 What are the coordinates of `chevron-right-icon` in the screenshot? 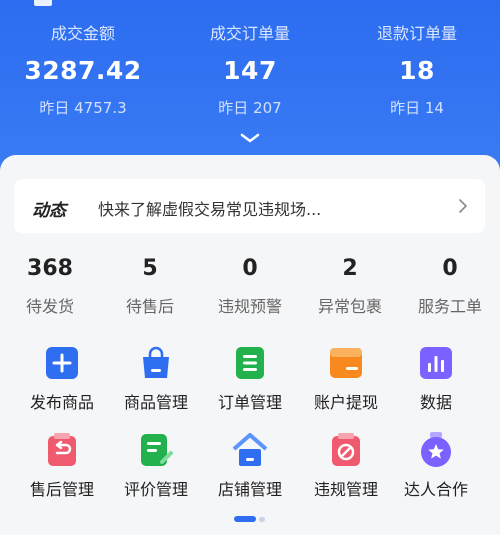 It's located at (463, 206).